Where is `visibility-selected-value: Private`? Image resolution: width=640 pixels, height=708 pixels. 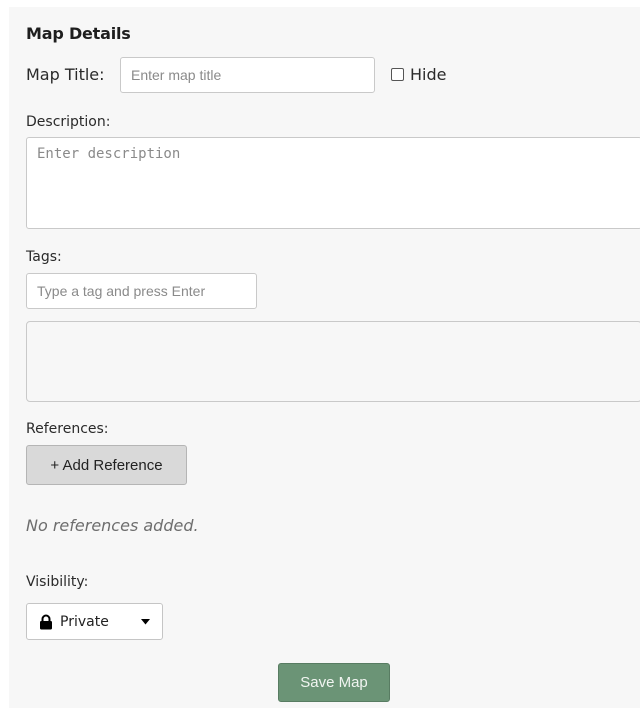 visibility-selected-value: Private is located at coordinates (84, 621).